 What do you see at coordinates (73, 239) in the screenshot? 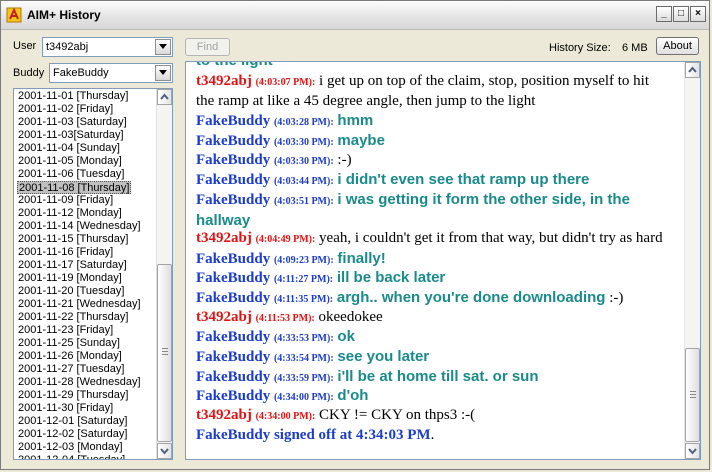
I see `date-list-item: 2001-11-15 [Thursday]` at bounding box center [73, 239].